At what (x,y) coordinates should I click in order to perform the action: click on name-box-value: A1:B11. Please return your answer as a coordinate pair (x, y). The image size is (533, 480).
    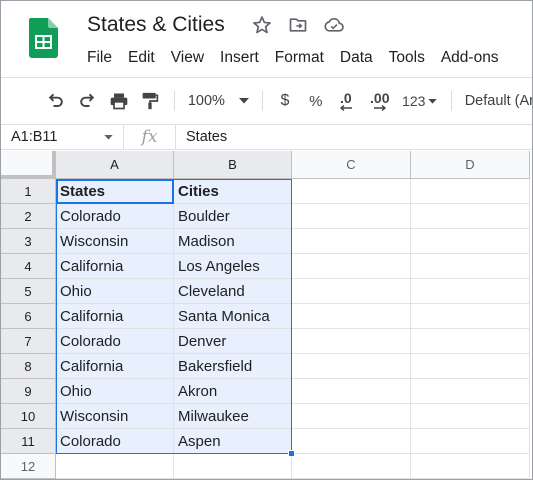
    Looking at the image, I should click on (34, 137).